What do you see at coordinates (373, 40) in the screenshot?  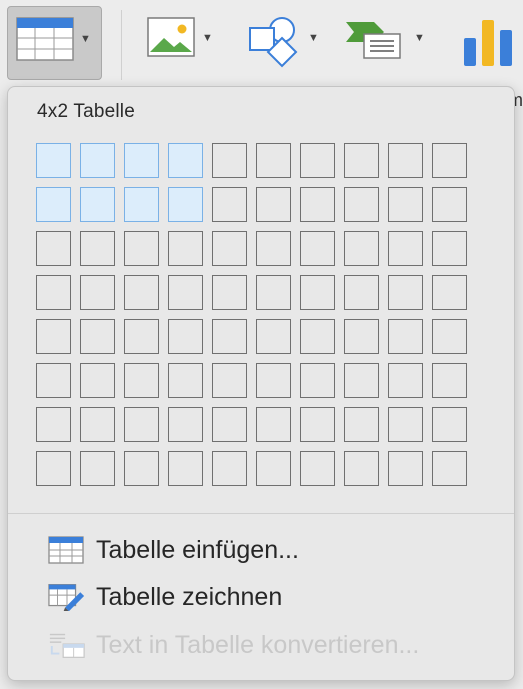 I see `smartart-icon` at bounding box center [373, 40].